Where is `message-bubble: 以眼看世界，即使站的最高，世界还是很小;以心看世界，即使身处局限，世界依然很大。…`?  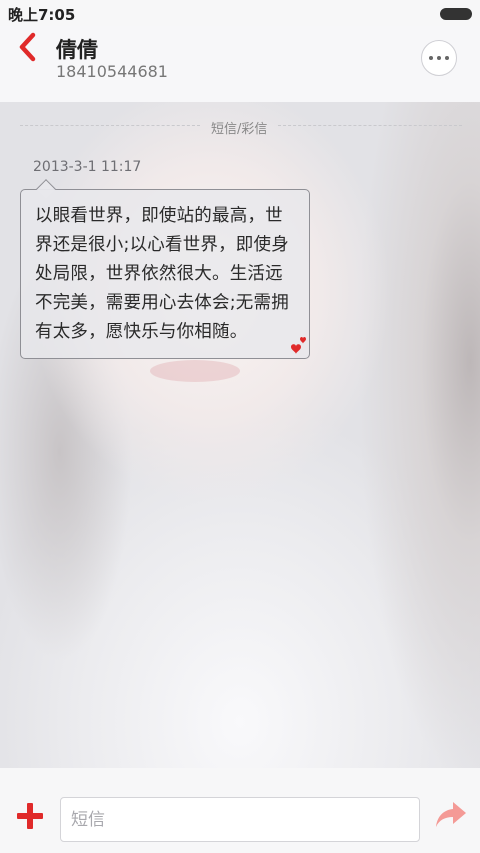
message-bubble: 以眼看世界，即使站的最高，世界还是很小;以心看世界，即使身处局限，世界依然很大。… is located at coordinates (165, 274).